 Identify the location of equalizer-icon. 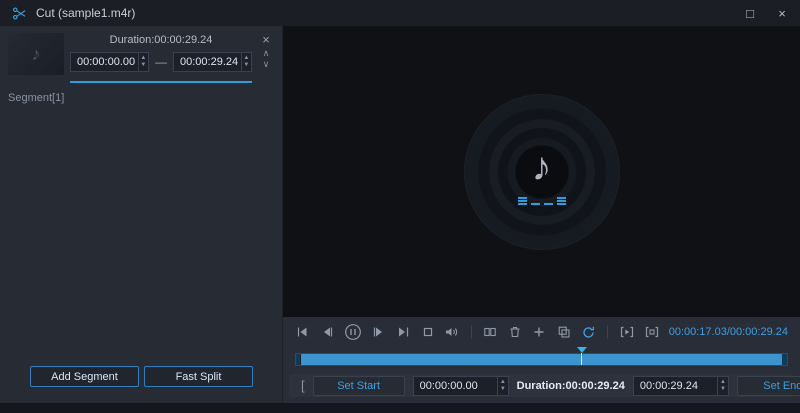
(541, 199).